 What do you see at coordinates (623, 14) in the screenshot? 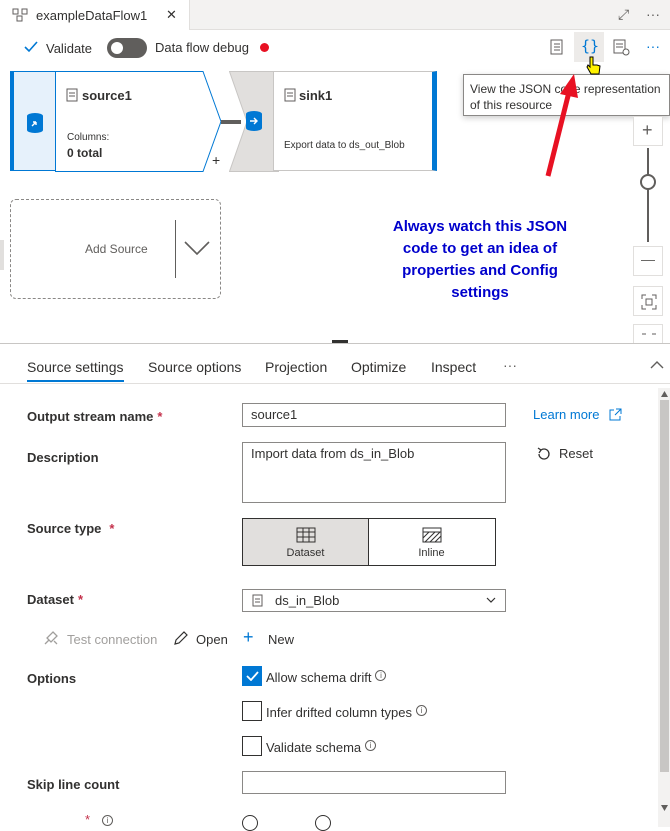
I see `expand-icon: ⤢` at bounding box center [623, 14].